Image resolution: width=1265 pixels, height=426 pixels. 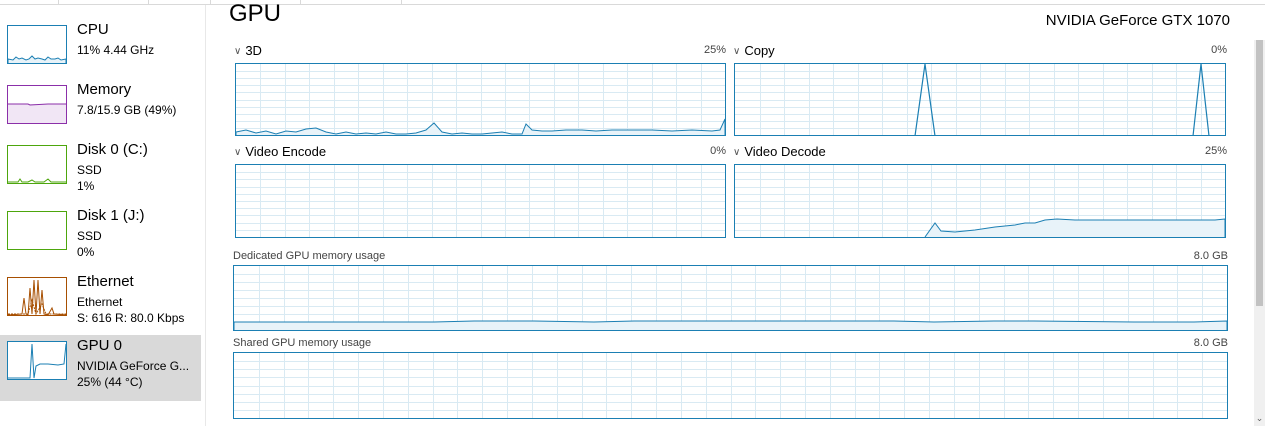 What do you see at coordinates (255, 13) in the screenshot?
I see `page-title: GPU` at bounding box center [255, 13].